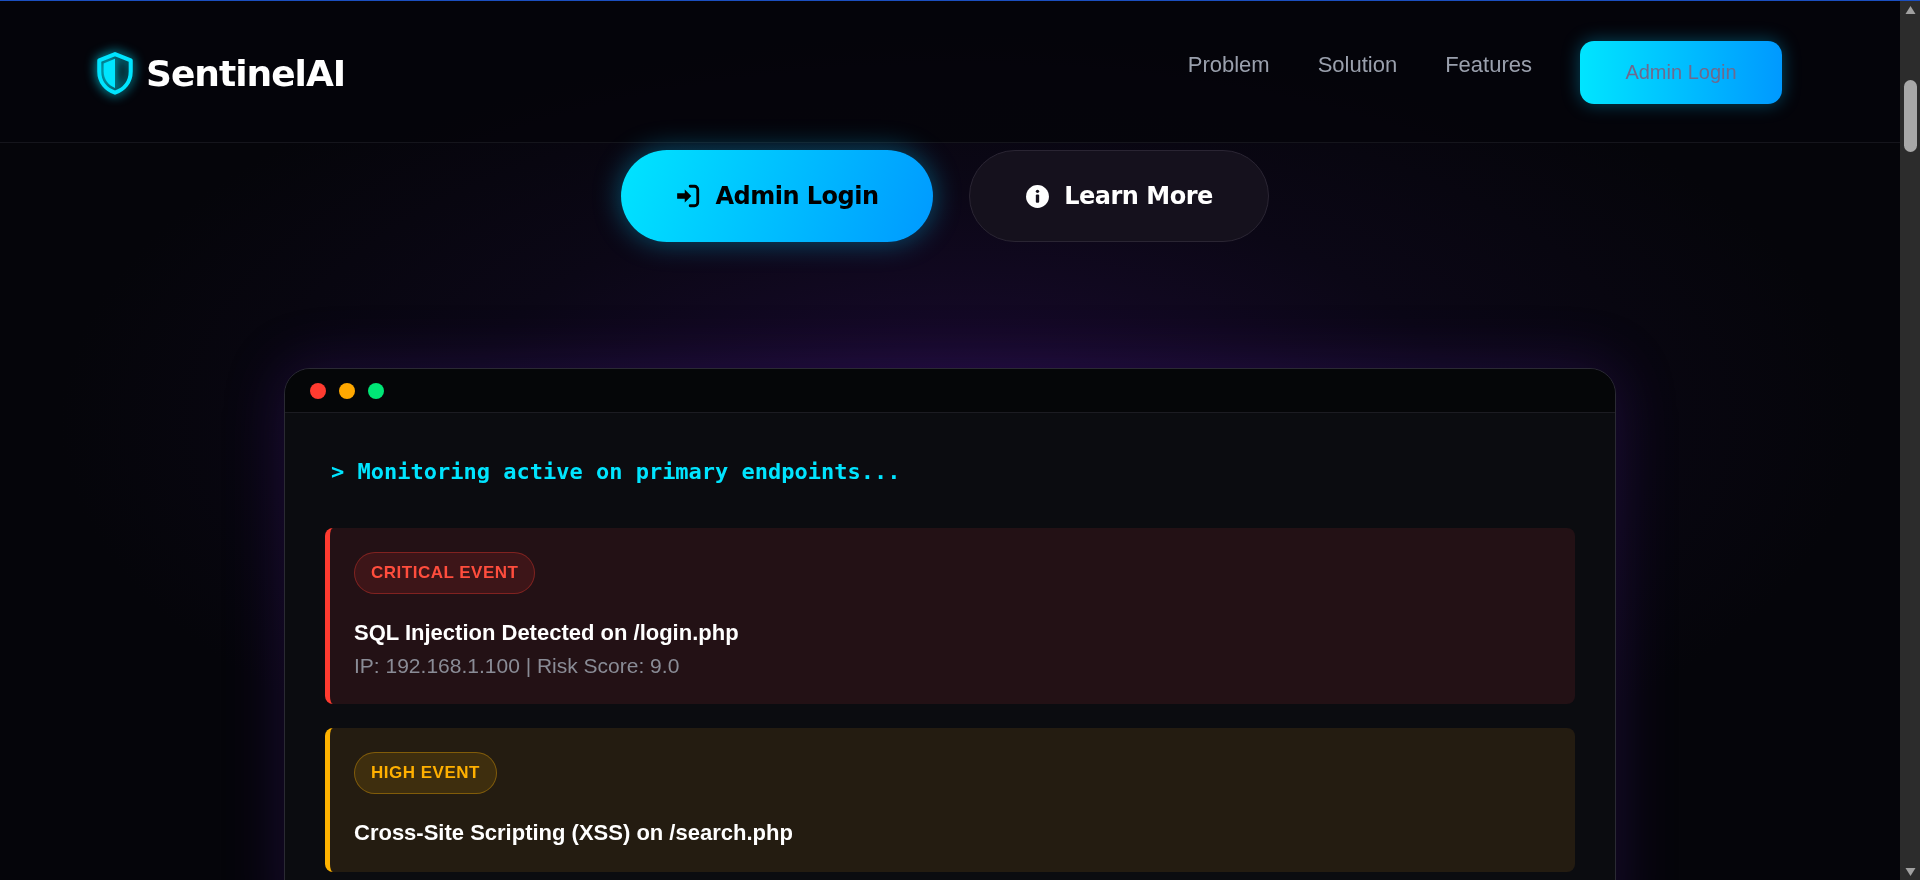 The image size is (1920, 880). I want to click on severity-badge: HIGH EVENT, so click(425, 773).